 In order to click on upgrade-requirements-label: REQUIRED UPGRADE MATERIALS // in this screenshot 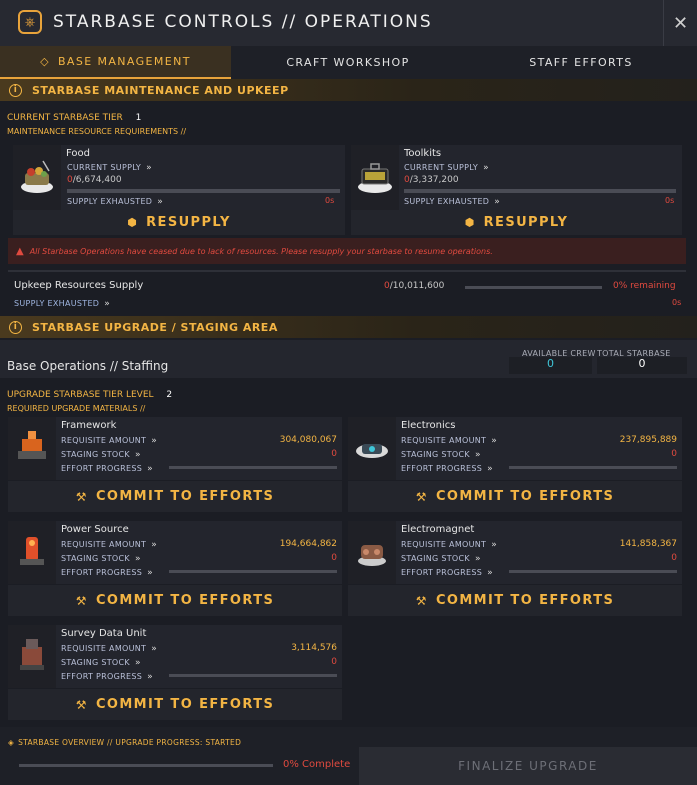, I will do `click(76, 408)`.